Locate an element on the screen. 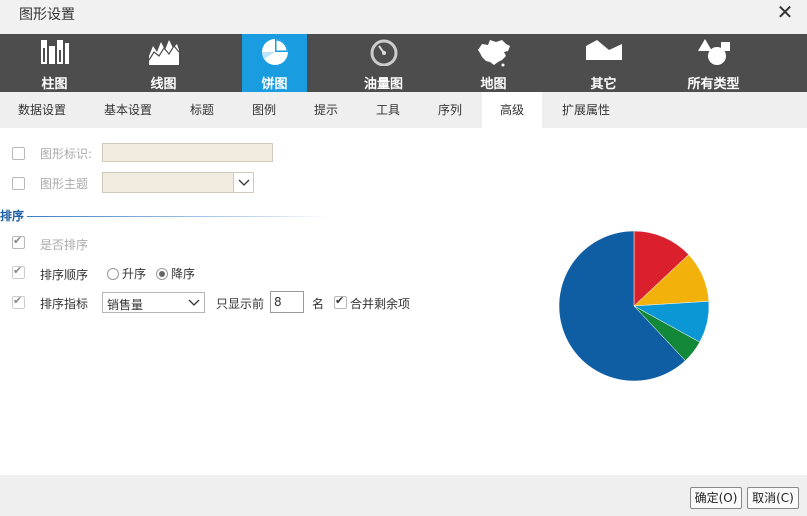 This screenshot has height=516, width=807. close-icon: ✕ is located at coordinates (785, 12).